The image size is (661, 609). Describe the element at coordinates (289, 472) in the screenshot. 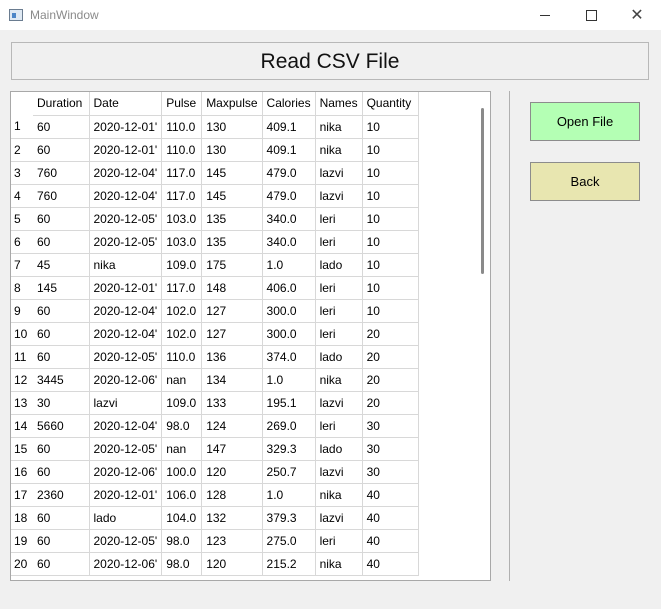

I see `table-cell: 250.7` at that location.